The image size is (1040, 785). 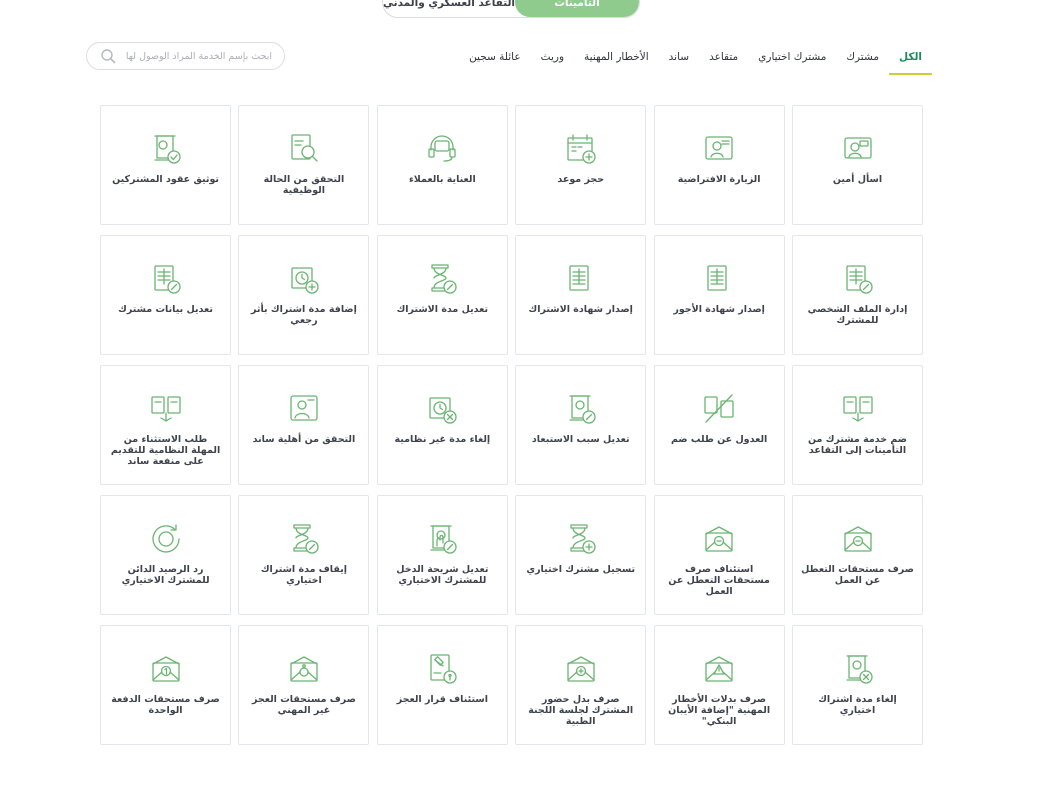 What do you see at coordinates (857, 425) in the screenshot?
I see `service-card: ضم خدمة مشترك من التأمينات إلى التقاعد` at bounding box center [857, 425].